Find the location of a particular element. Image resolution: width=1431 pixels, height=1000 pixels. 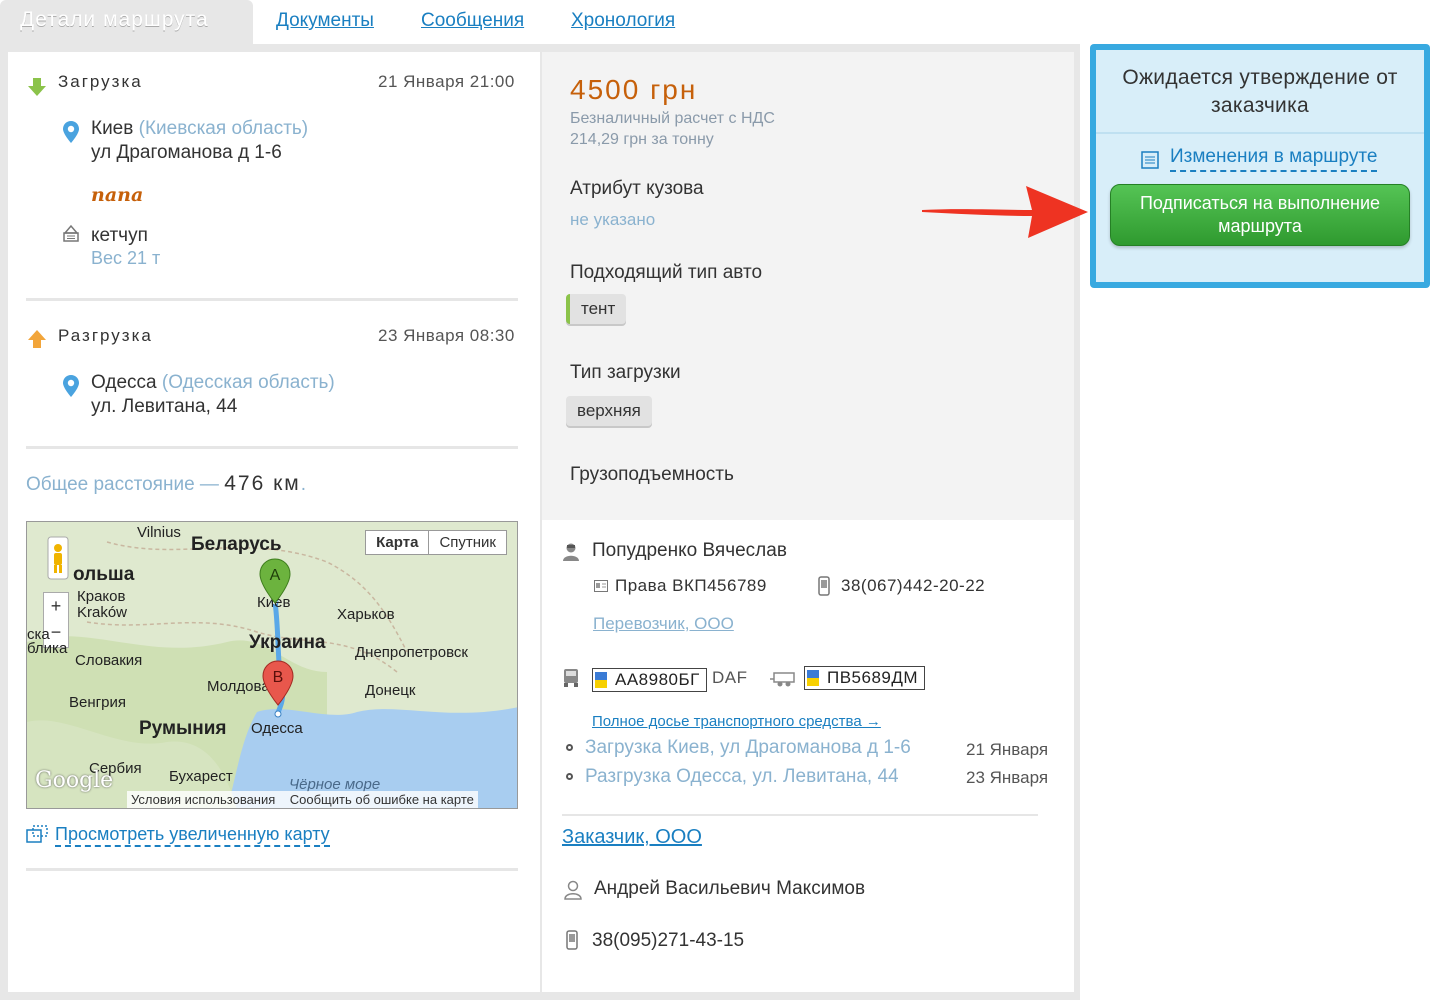

unloading-city-line: Одесса (Одесская область) is located at coordinates (213, 383).